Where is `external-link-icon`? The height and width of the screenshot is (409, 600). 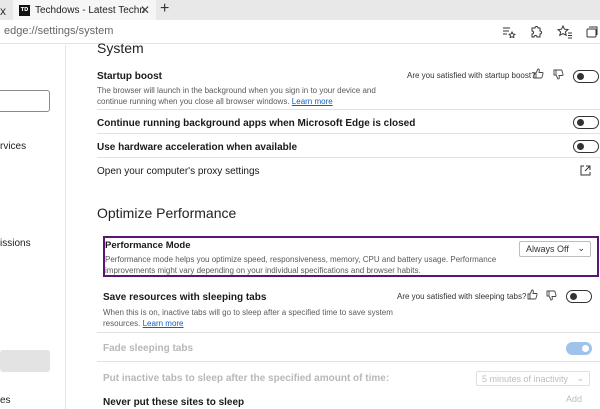
external-link-icon is located at coordinates (585, 172).